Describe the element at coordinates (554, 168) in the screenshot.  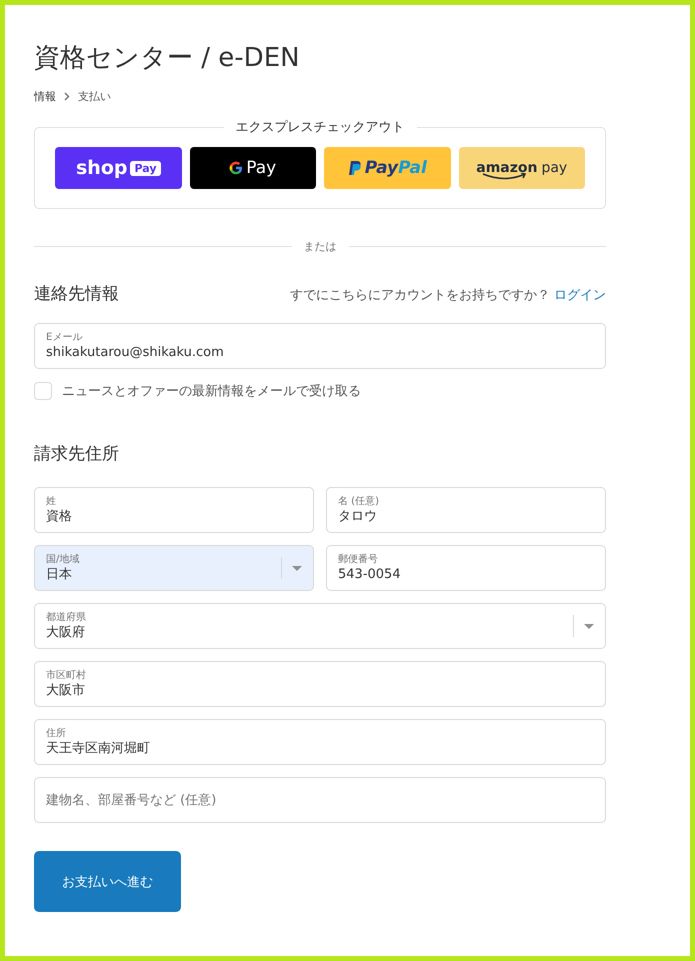
I see `amazon-pay-text: pay` at that location.